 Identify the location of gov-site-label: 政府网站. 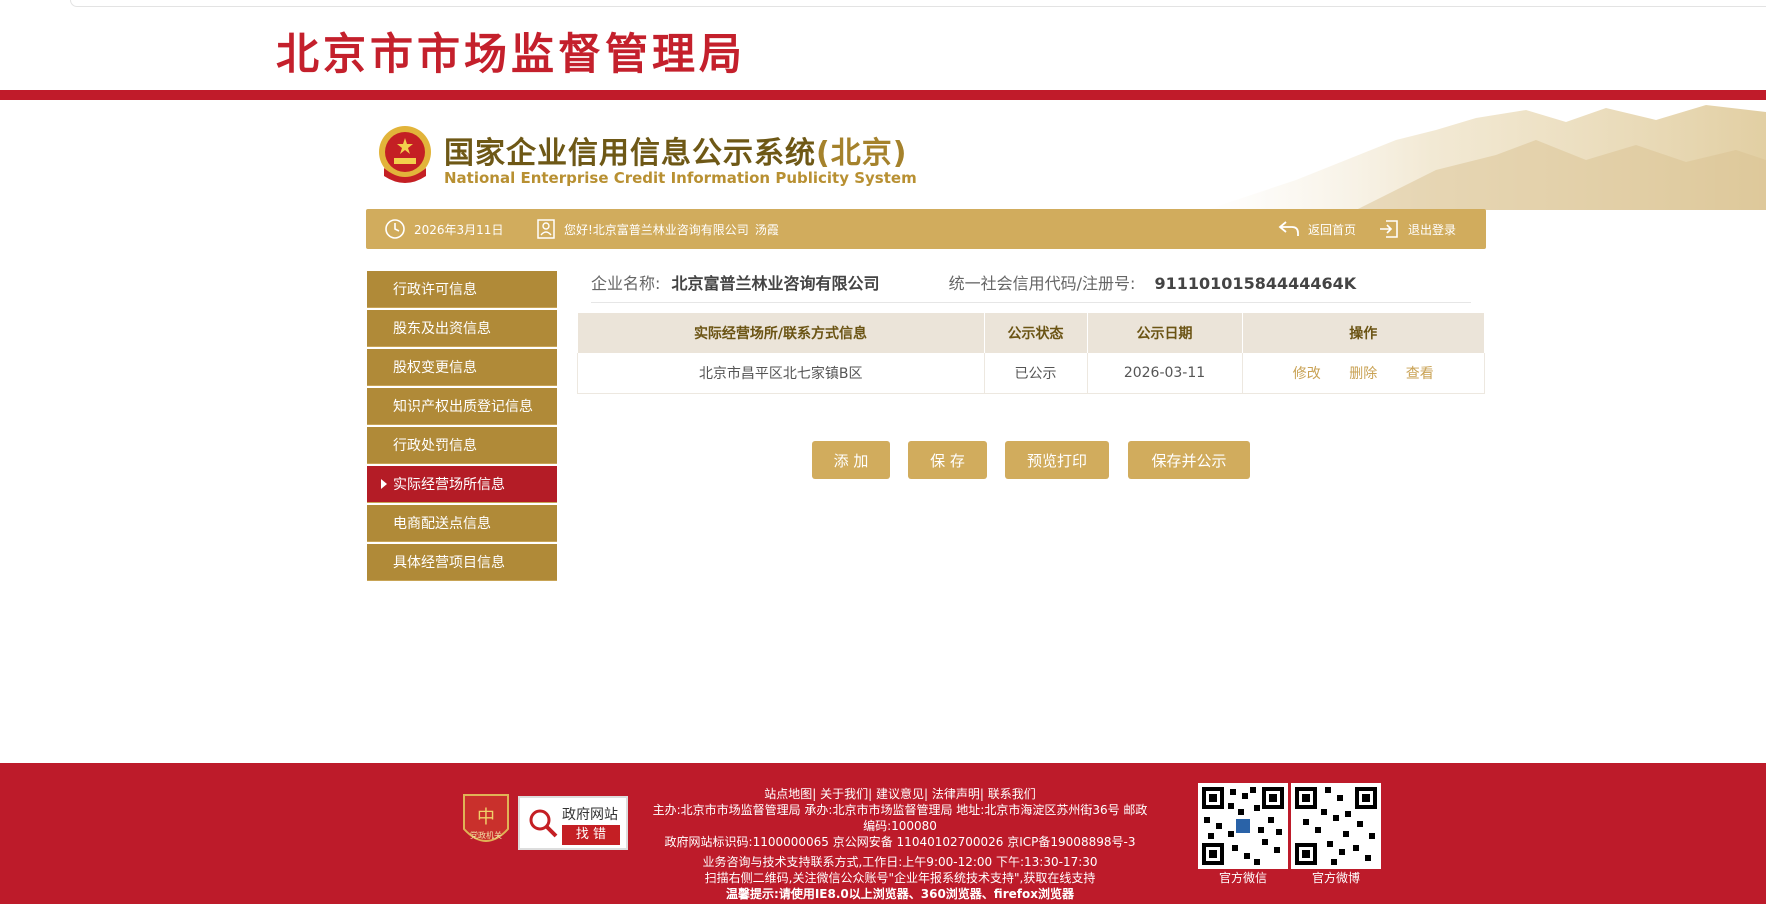
(590, 815).